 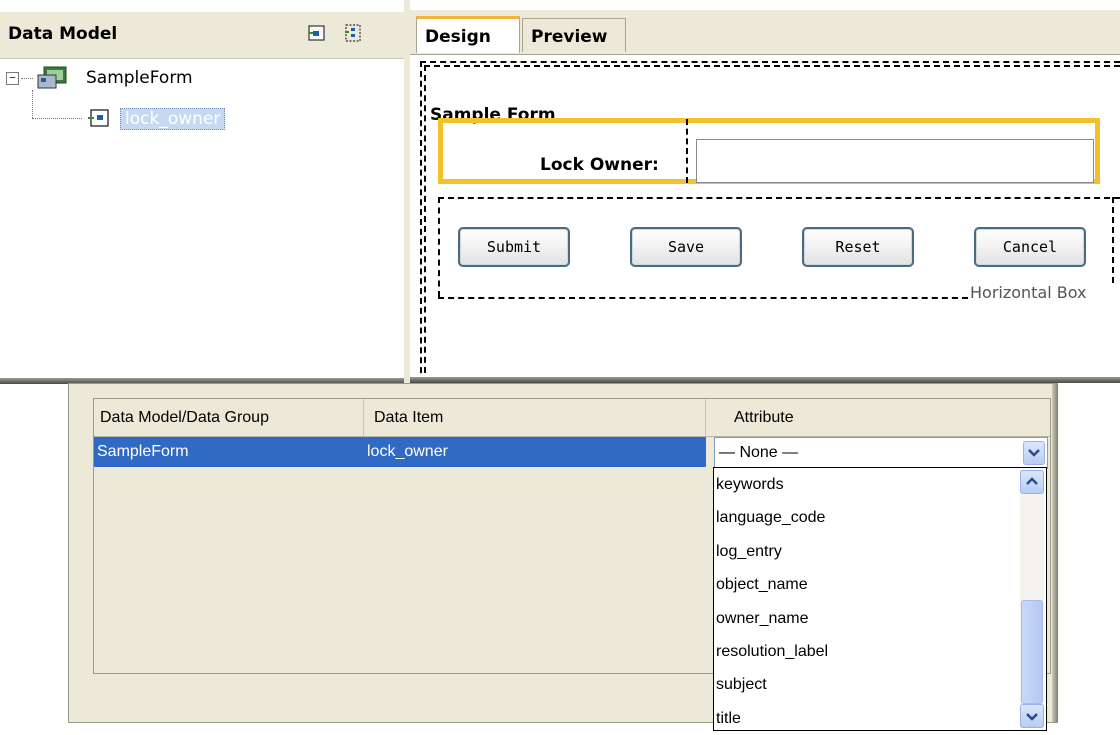 What do you see at coordinates (1032, 599) in the screenshot?
I see `dropdown-scrollbar` at bounding box center [1032, 599].